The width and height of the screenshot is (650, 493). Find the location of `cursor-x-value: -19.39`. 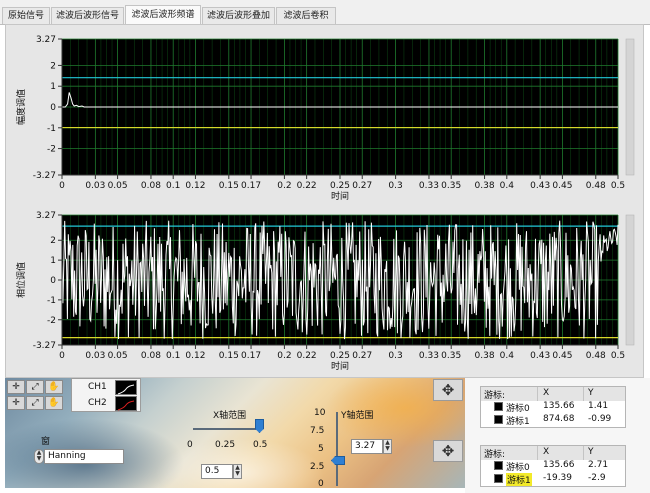

cursor-x-value: -19.39 is located at coordinates (558, 478).